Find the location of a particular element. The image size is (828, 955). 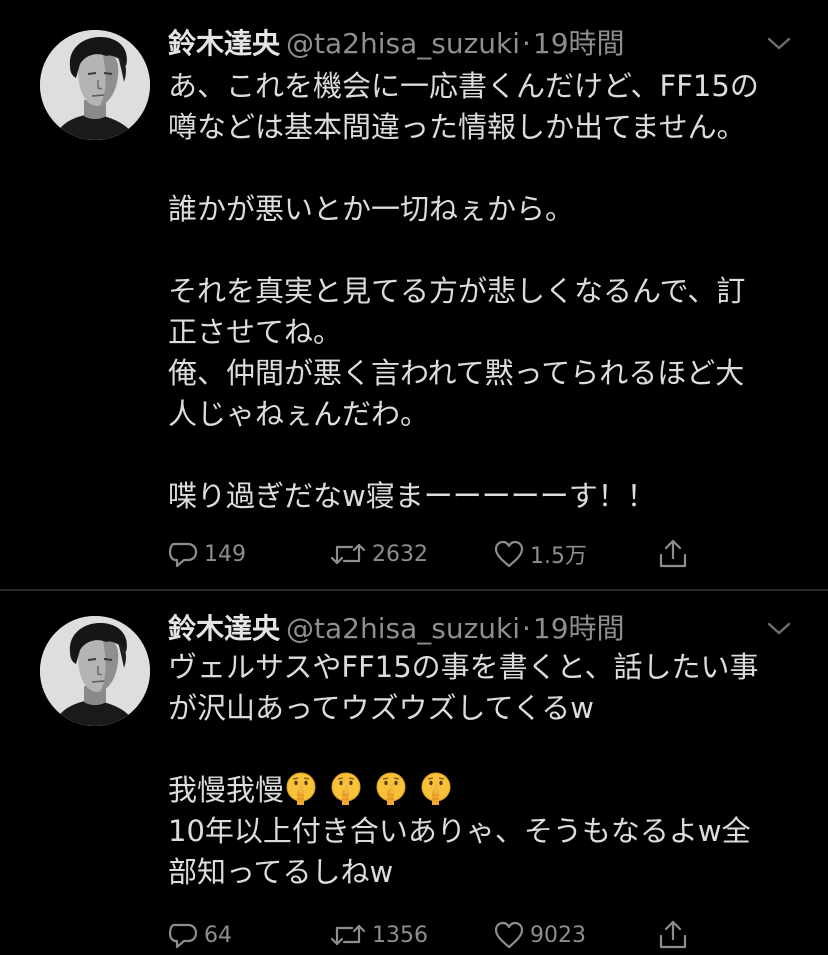

tweet-text-line: 噂などは基本間違った情報しか出てません。 is located at coordinates (457, 127).